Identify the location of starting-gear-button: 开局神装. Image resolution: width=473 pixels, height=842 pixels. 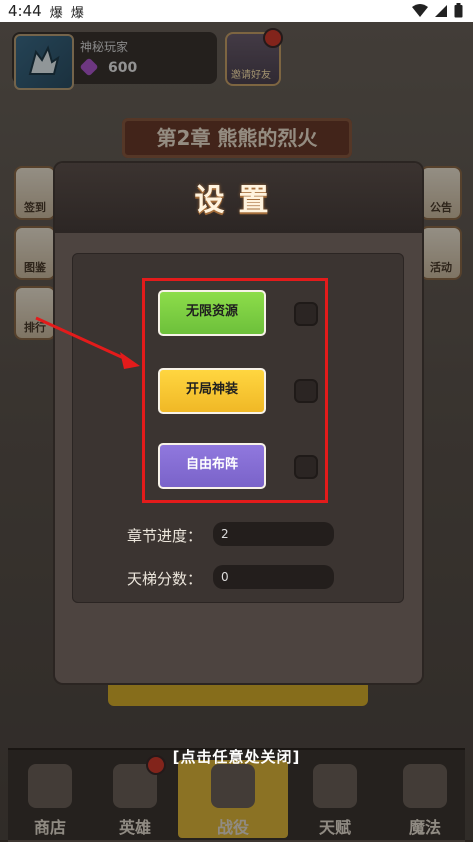
(212, 391).